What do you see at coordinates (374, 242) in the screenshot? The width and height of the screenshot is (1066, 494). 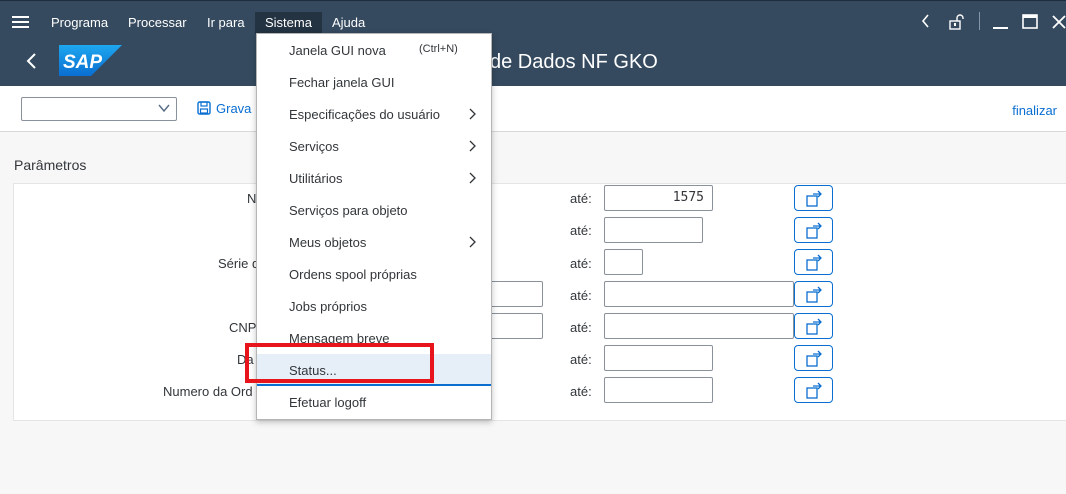 I see `menu-item-meus-objetos: Meus objetos` at bounding box center [374, 242].